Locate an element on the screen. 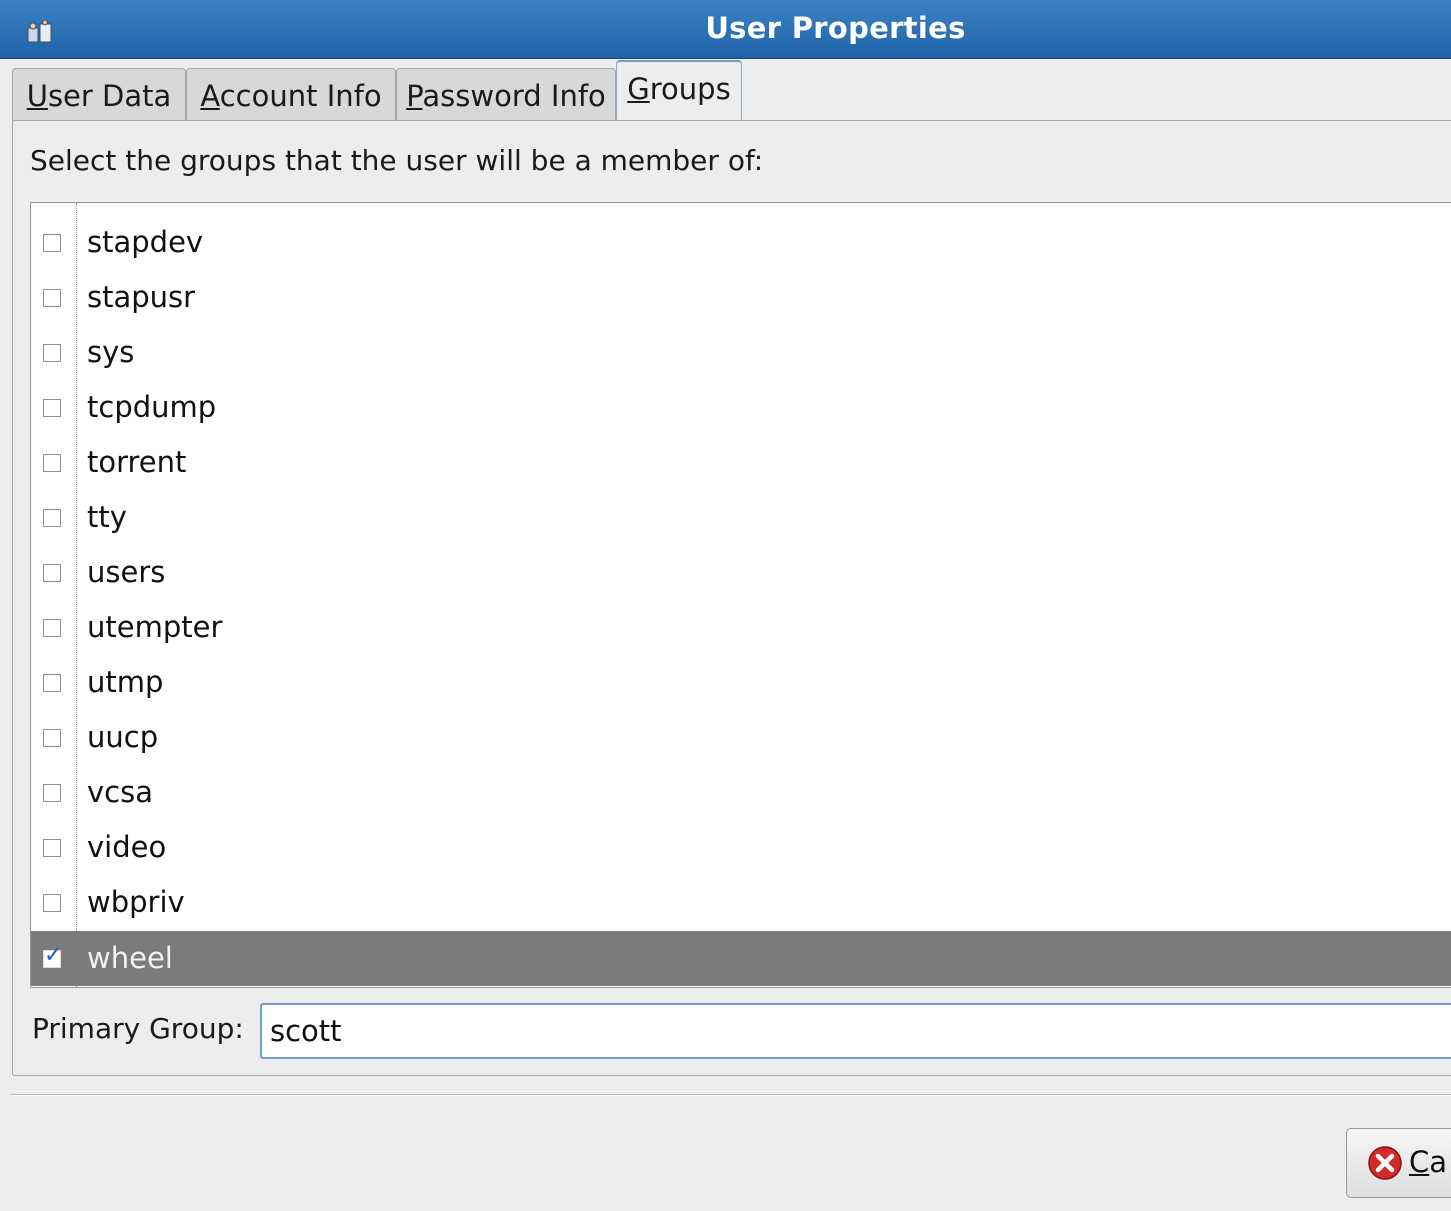 The width and height of the screenshot is (1451, 1211). group-checkbox: ✓ is located at coordinates (52, 956).